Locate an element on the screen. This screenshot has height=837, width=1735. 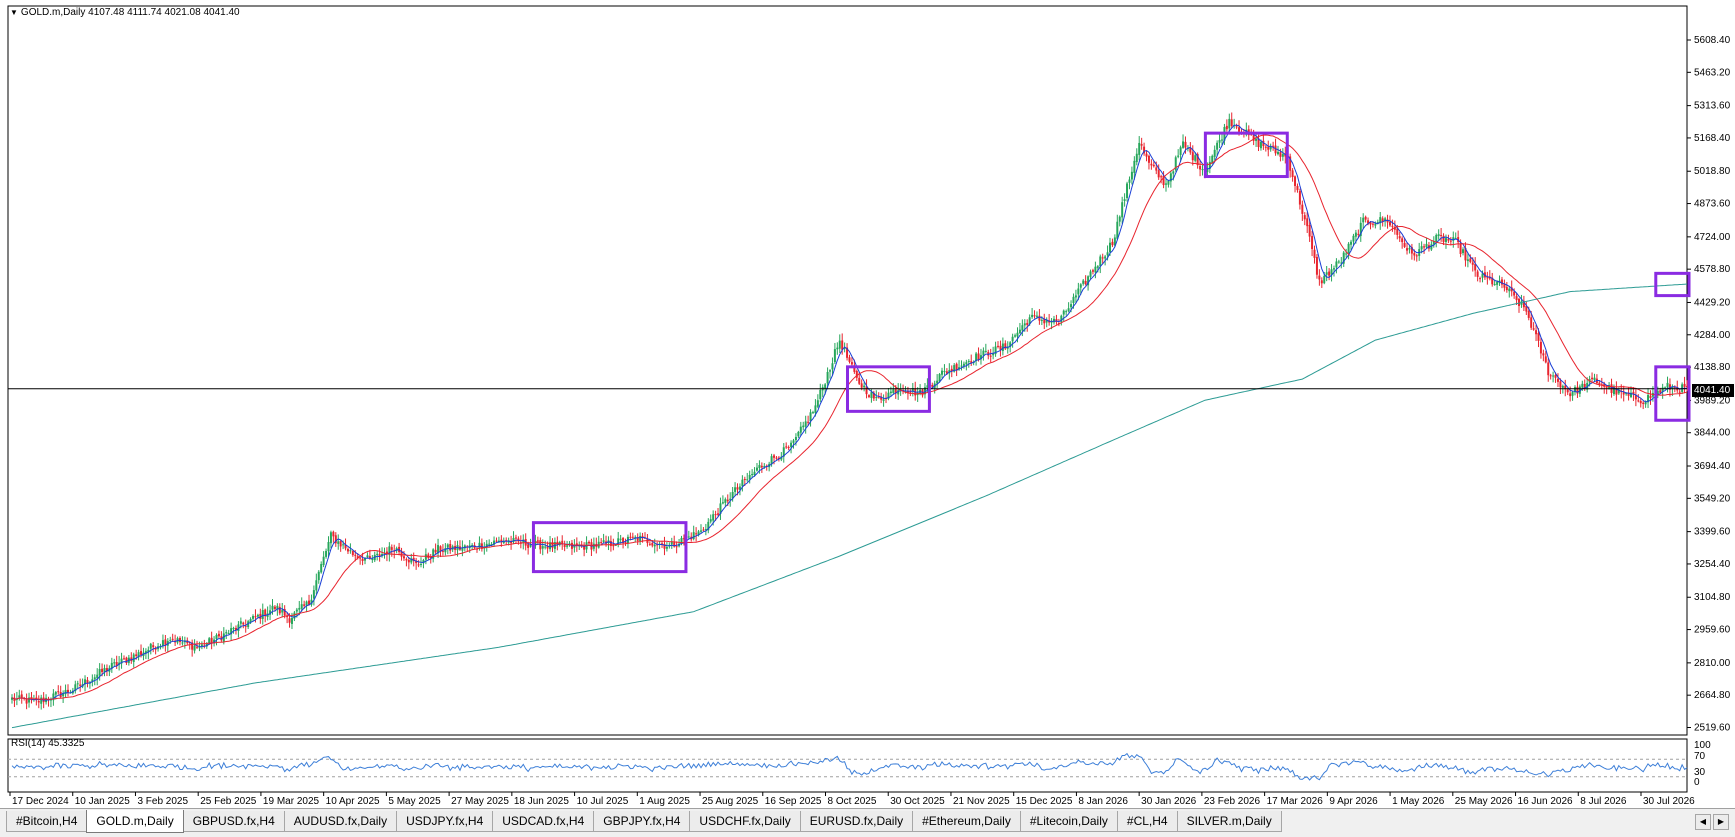
tab-cl-h4: #CL,H4 is located at coordinates (1147, 821).